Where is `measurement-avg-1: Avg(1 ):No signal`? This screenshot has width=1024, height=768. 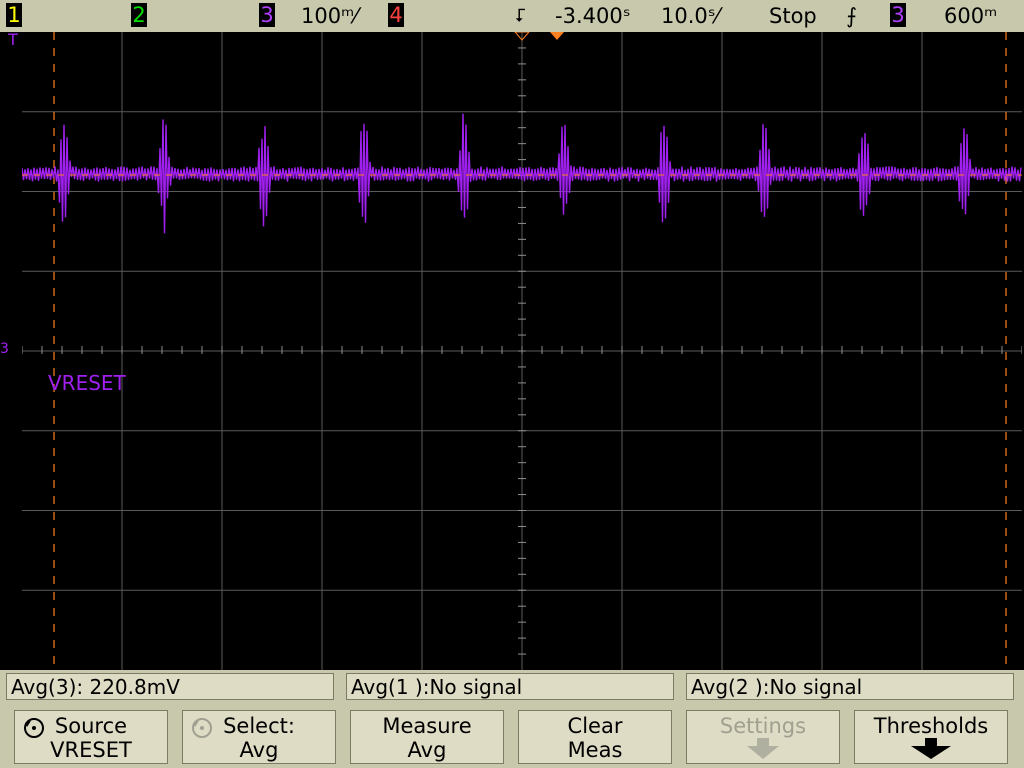
measurement-avg-1: Avg(1 ):No signal is located at coordinates (510, 686).